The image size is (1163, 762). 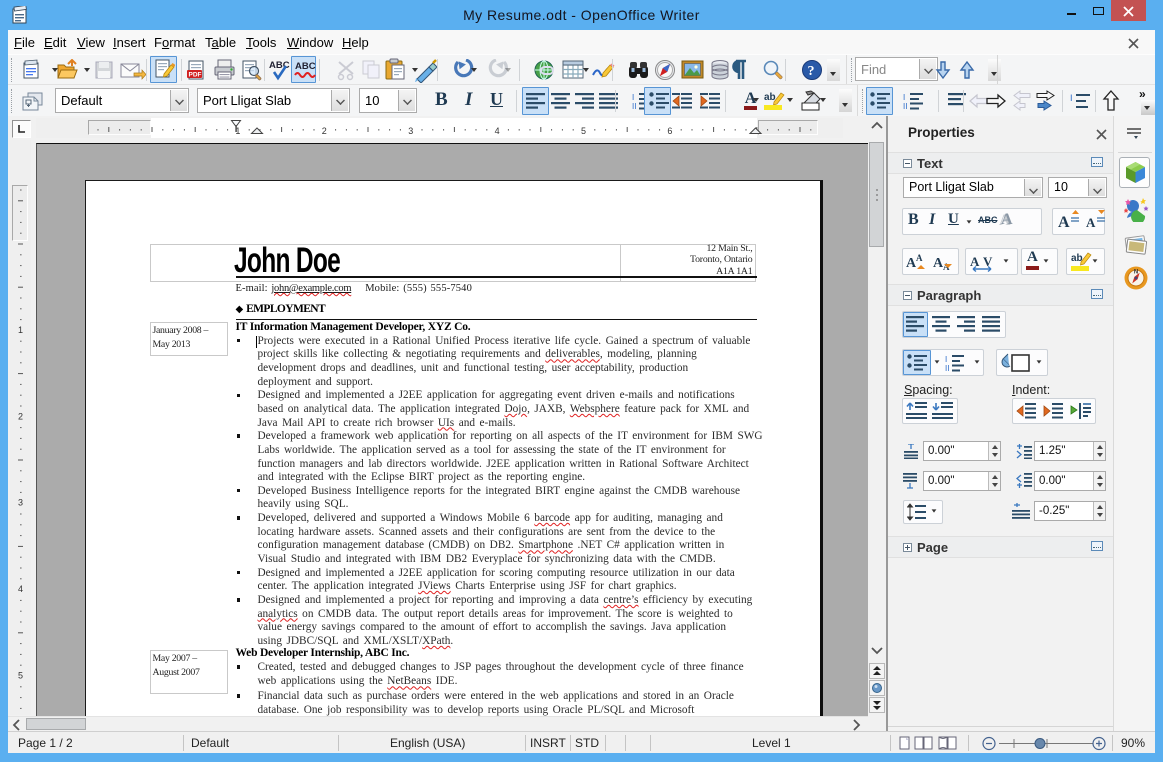 What do you see at coordinates (770, 97) in the screenshot?
I see `svg-text: ab` at bounding box center [770, 97].